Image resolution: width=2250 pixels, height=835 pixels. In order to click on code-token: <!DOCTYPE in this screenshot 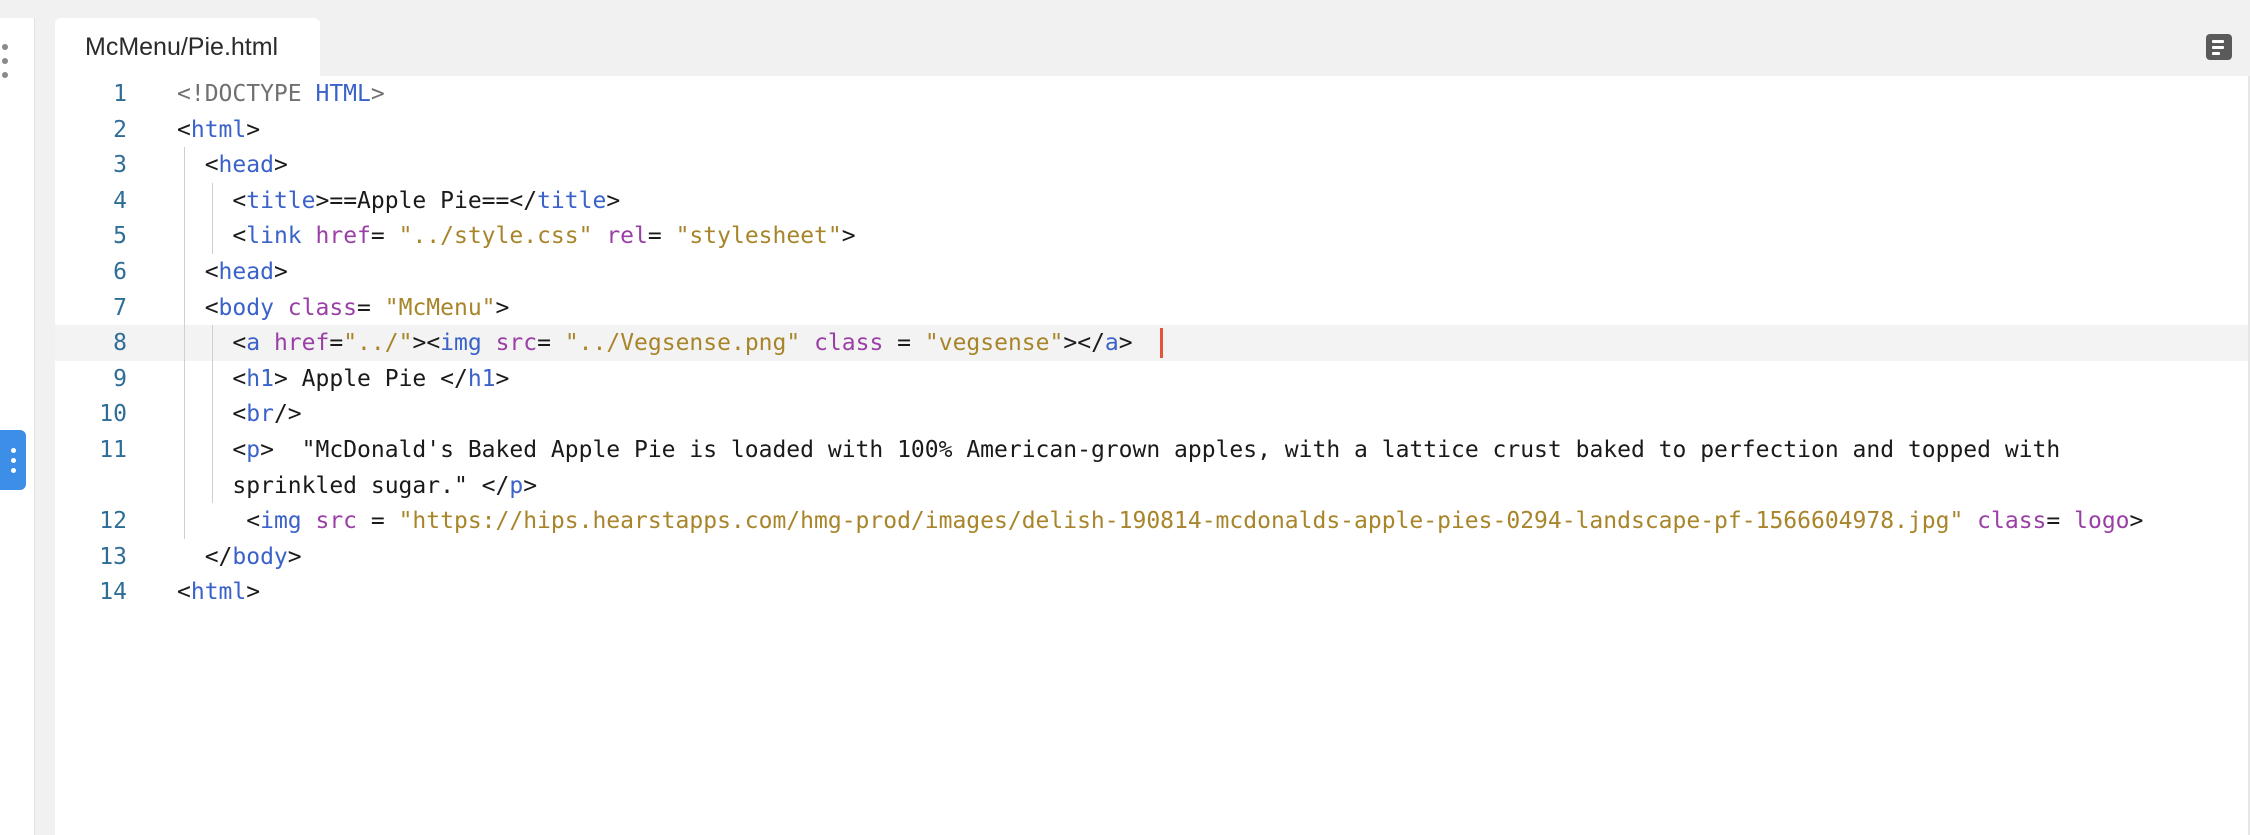, I will do `click(246, 94)`.